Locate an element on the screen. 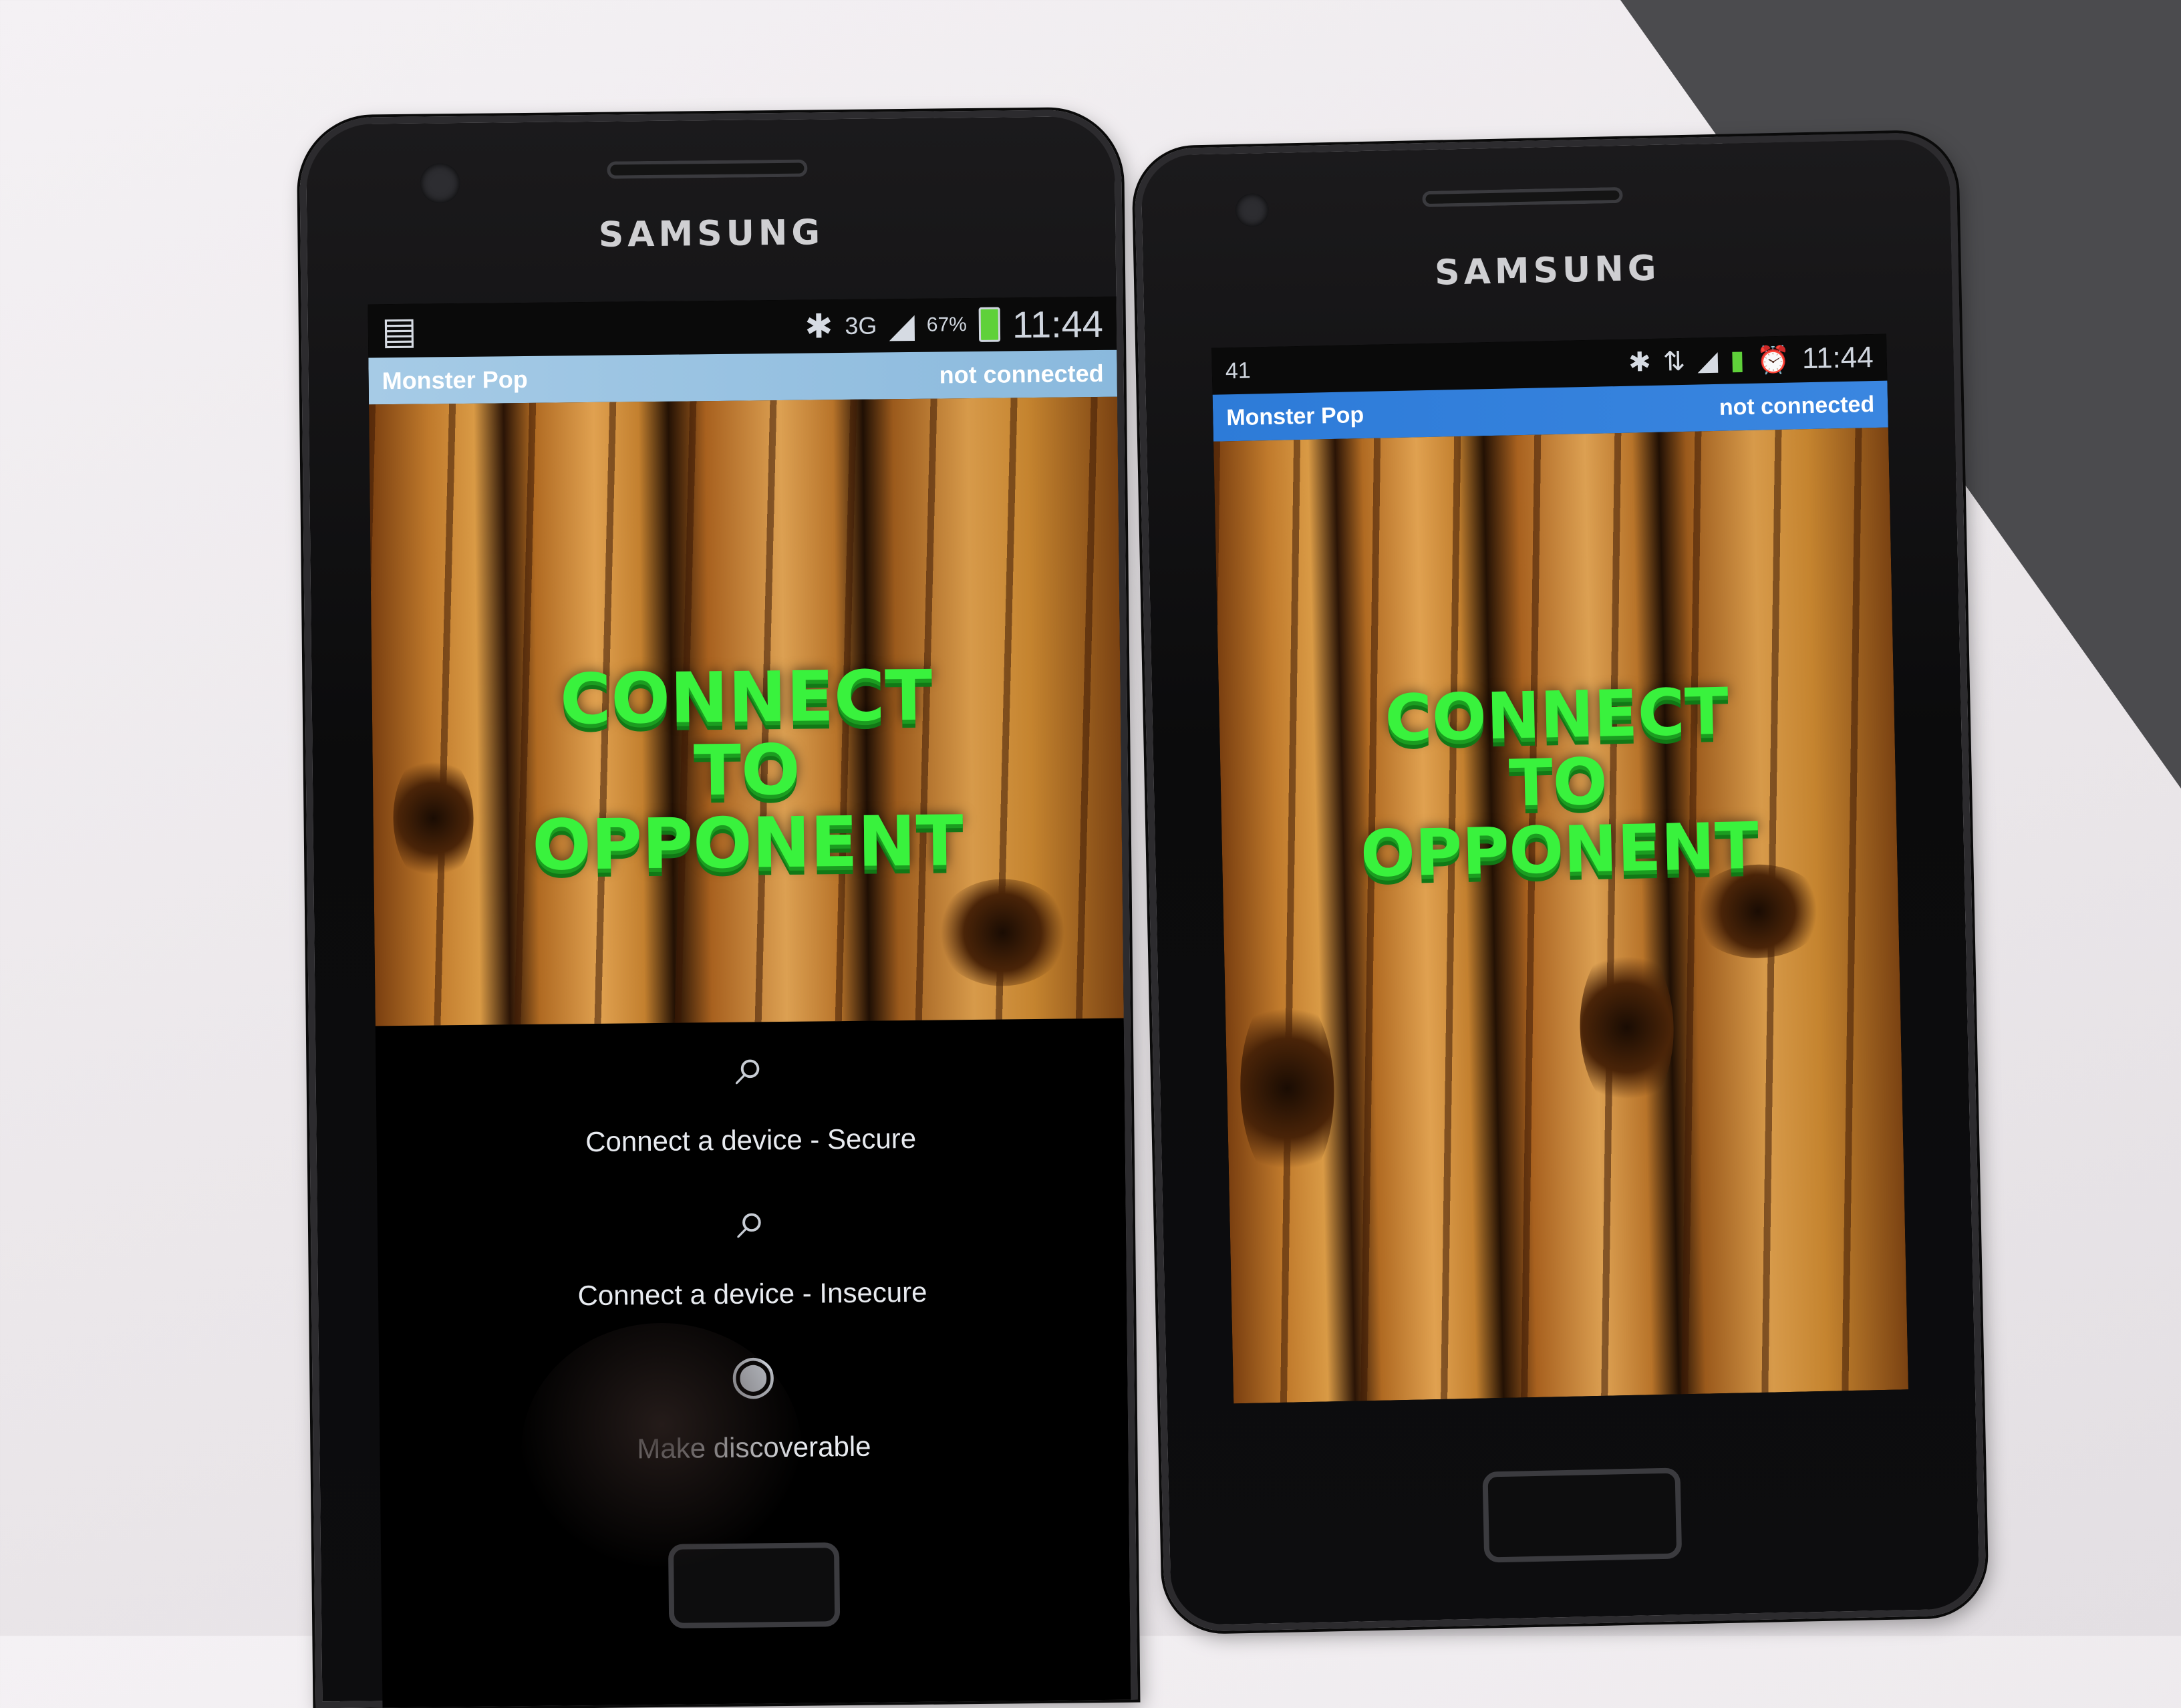  battery-icon: ▮ is located at coordinates (1737, 361).